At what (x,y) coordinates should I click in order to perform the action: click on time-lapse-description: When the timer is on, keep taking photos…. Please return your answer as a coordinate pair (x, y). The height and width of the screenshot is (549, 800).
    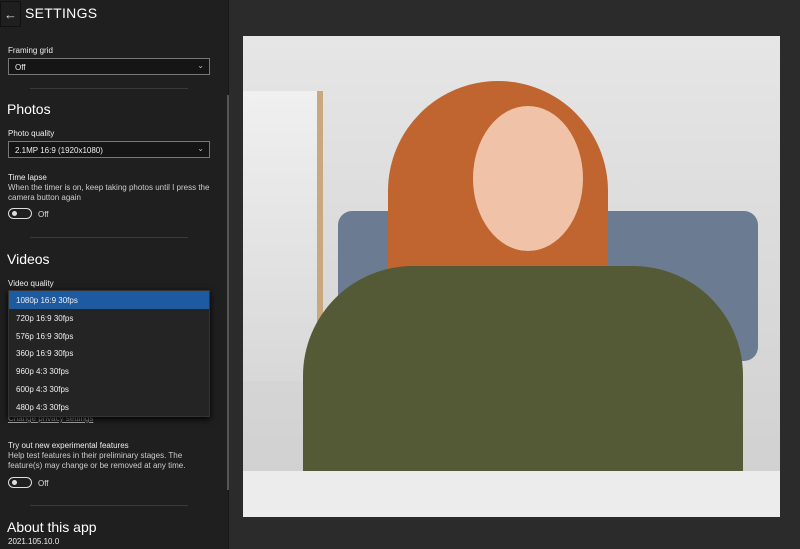
    Looking at the image, I should click on (109, 192).